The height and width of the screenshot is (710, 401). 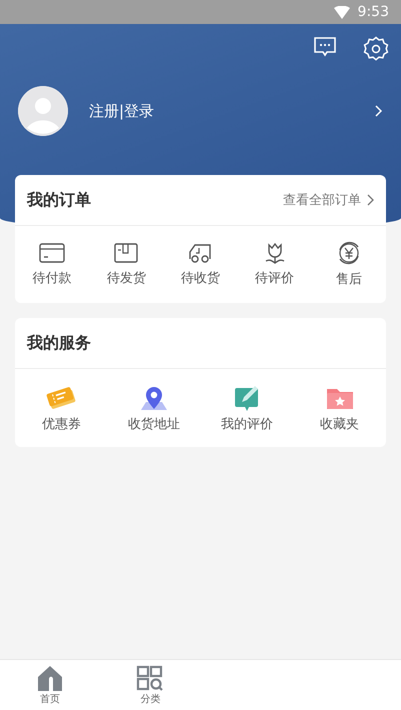 I want to click on order-status-button: 待收货, so click(x=200, y=264).